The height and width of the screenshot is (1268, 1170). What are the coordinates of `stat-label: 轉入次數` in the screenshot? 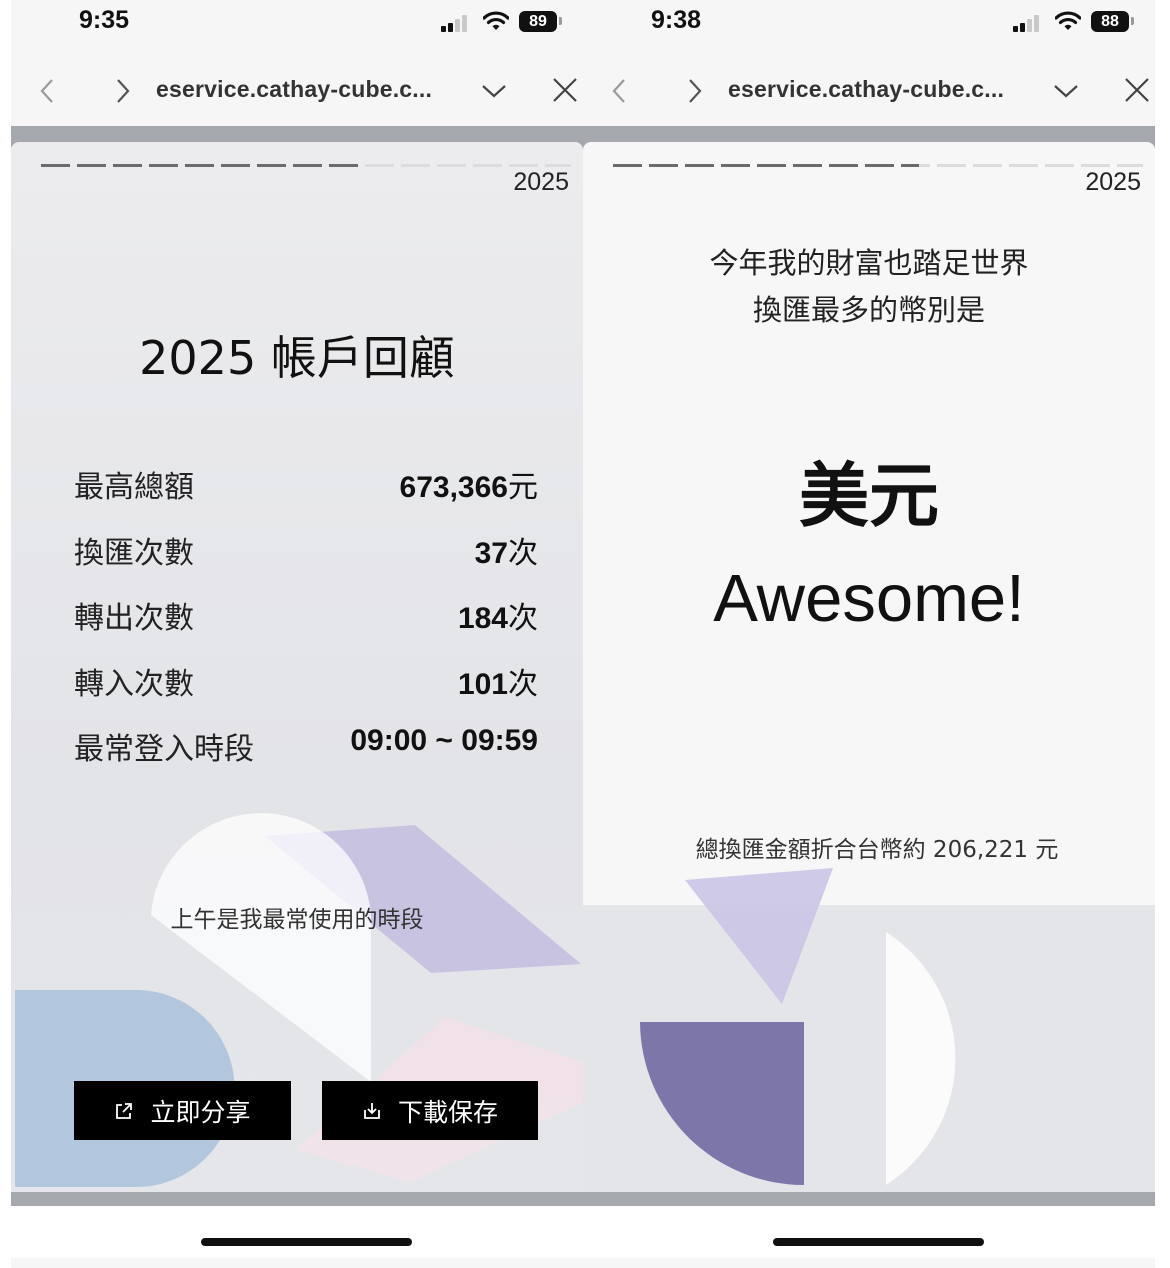 It's located at (134, 684).